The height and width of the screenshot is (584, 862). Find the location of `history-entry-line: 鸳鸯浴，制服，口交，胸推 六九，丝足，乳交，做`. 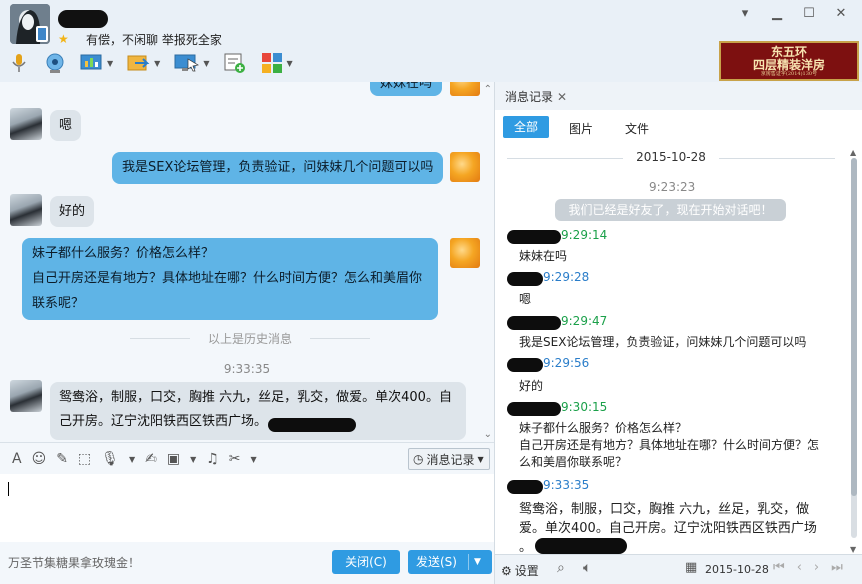

history-entry-line: 鸳鸯浴，制服，口交，胸推 六九，丝足，乳交，做 is located at coordinates (664, 509).